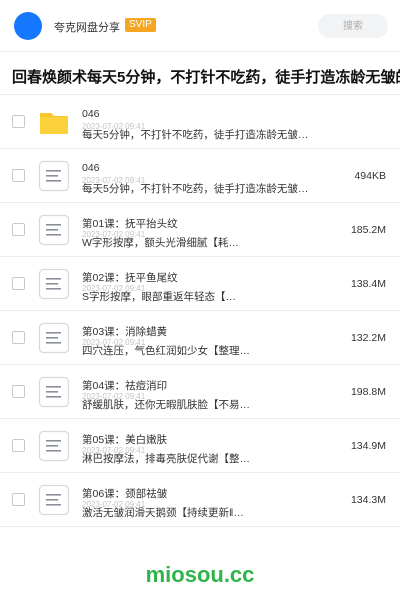 Image resolution: width=400 pixels, height=600 pixels. I want to click on folder-icon, so click(54, 122).